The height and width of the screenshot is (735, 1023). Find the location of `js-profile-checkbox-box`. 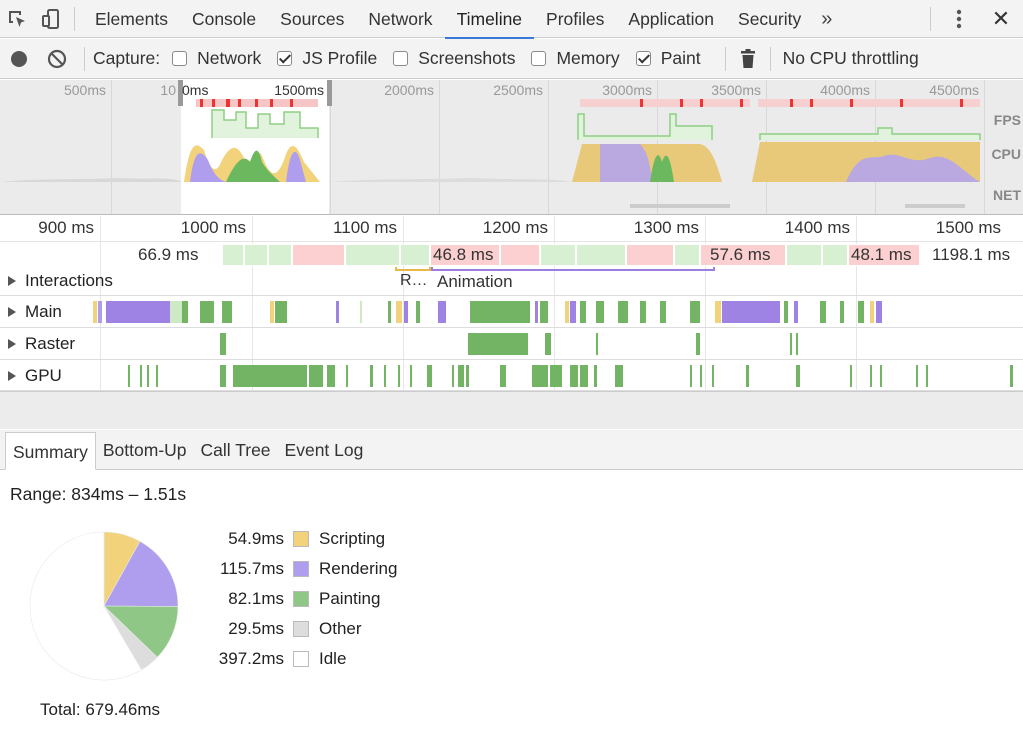

js-profile-checkbox-box is located at coordinates (285, 58).